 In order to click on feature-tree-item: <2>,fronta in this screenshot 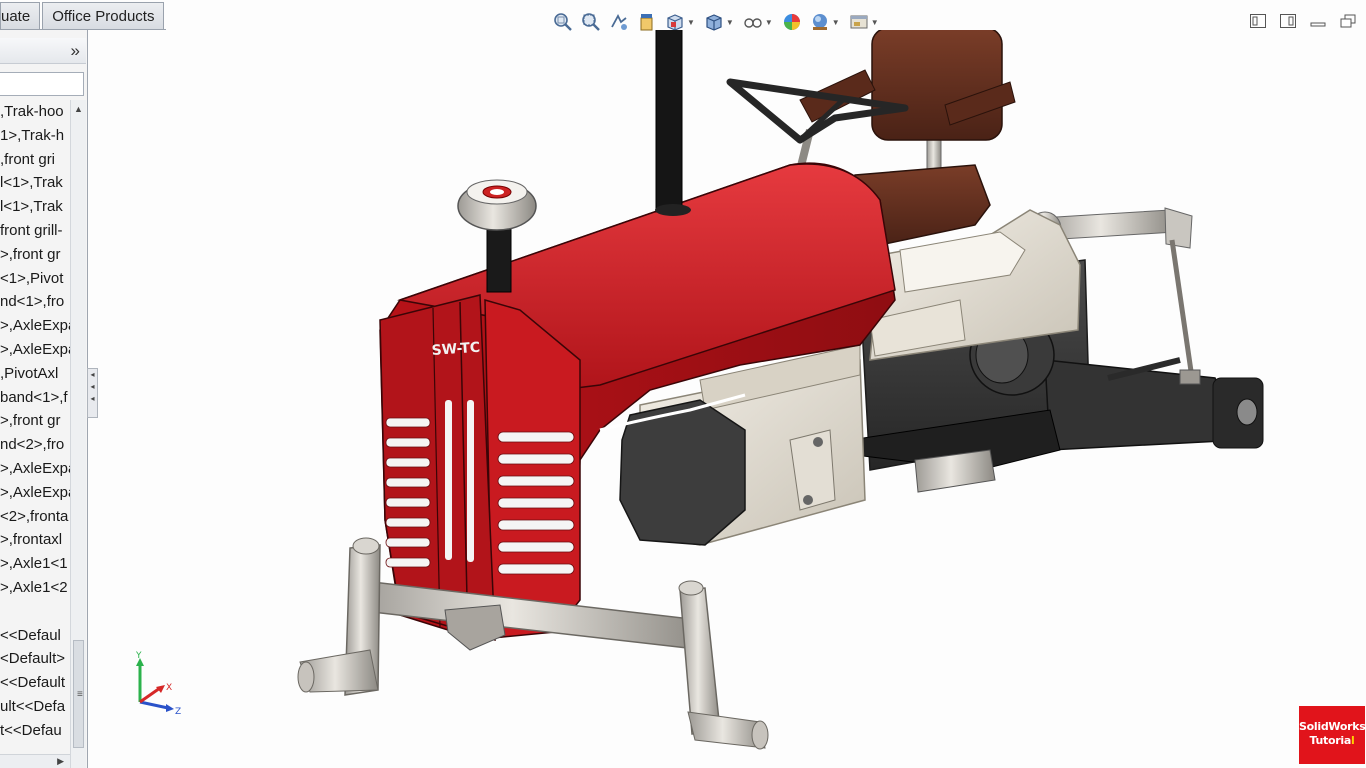, I will do `click(35, 517)`.